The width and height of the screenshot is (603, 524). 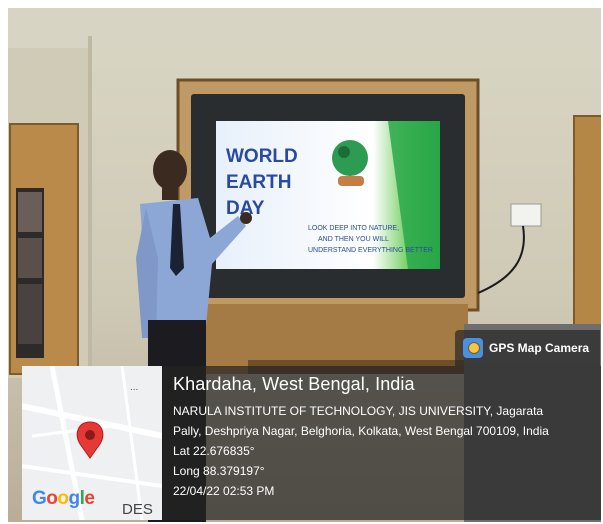 I want to click on location-title: Khardaha, West Bengal, India, so click(x=294, y=384).